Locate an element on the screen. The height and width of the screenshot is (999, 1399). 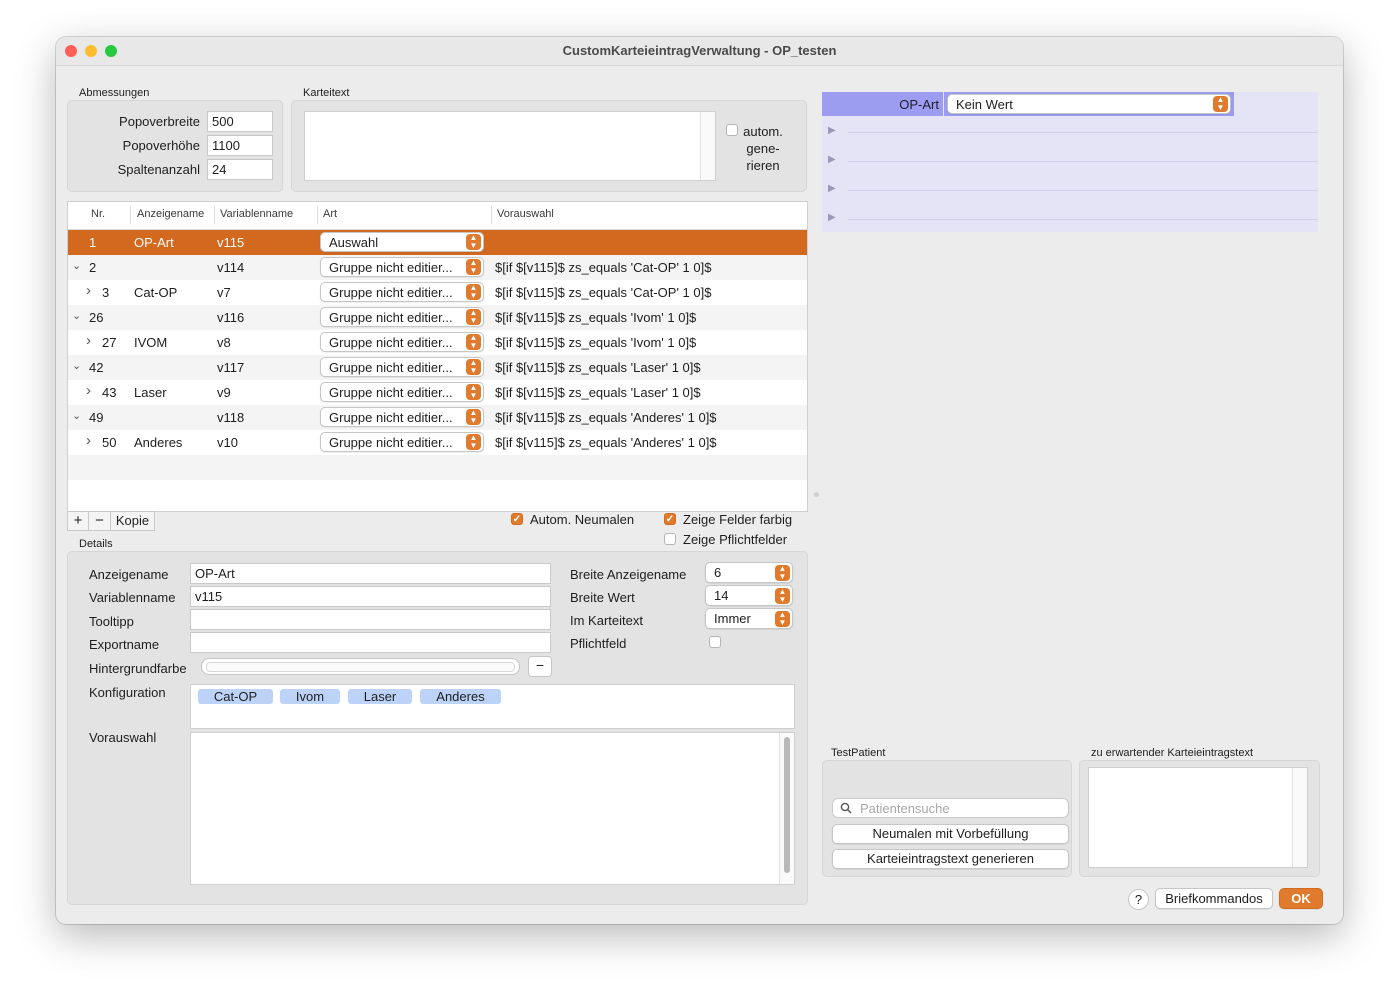
karteitext-scrollbar is located at coordinates (707, 146).